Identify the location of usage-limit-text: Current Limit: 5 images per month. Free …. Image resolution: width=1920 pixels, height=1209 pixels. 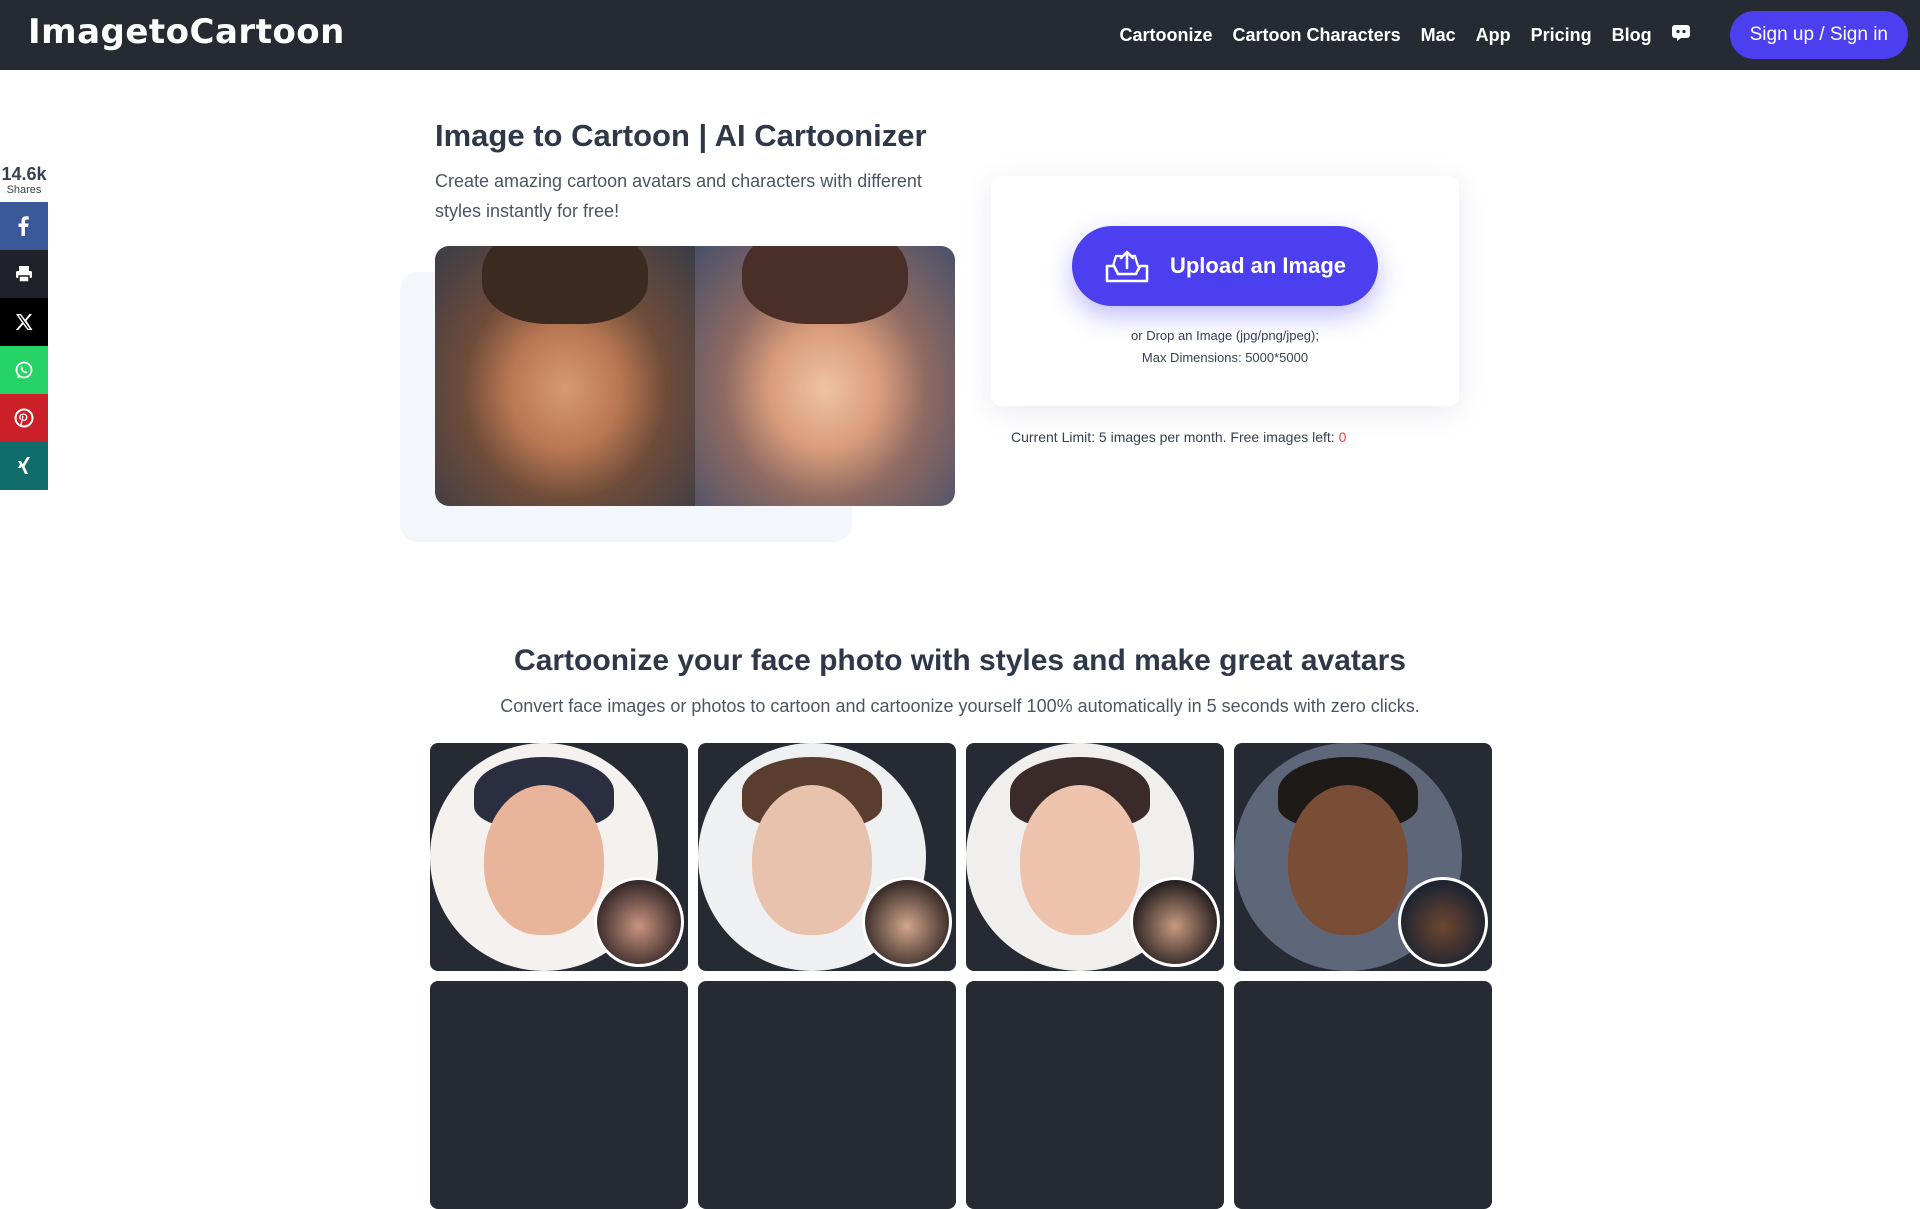
(1175, 437).